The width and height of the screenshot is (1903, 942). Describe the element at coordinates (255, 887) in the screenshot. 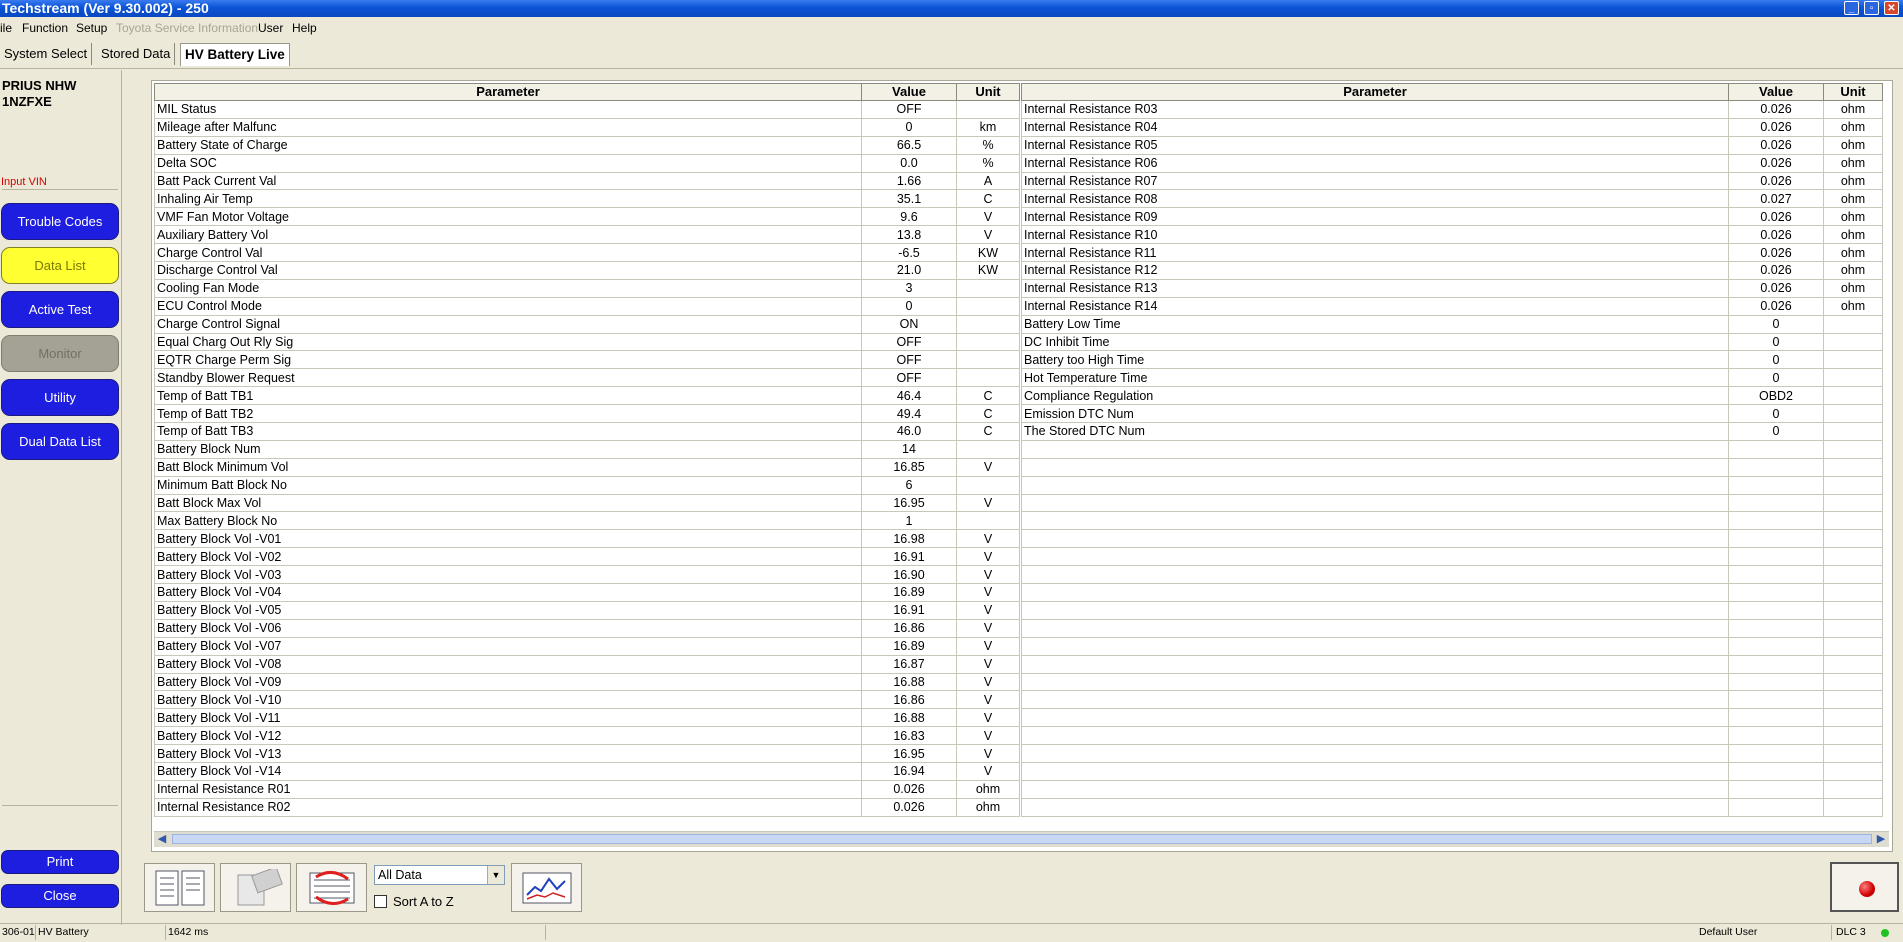

I see `snapshot-button` at that location.